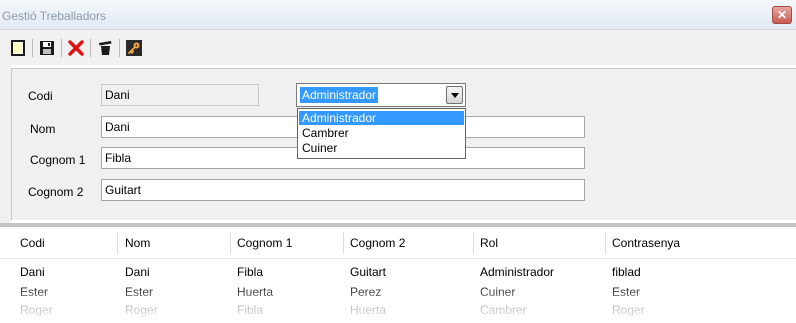  What do you see at coordinates (54, 16) in the screenshot?
I see `window-title: Gestió Treballadors` at bounding box center [54, 16].